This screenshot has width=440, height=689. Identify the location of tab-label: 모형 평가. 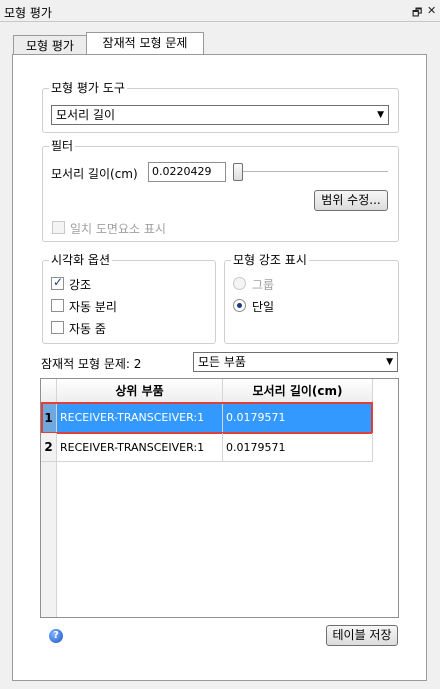
(50, 46).